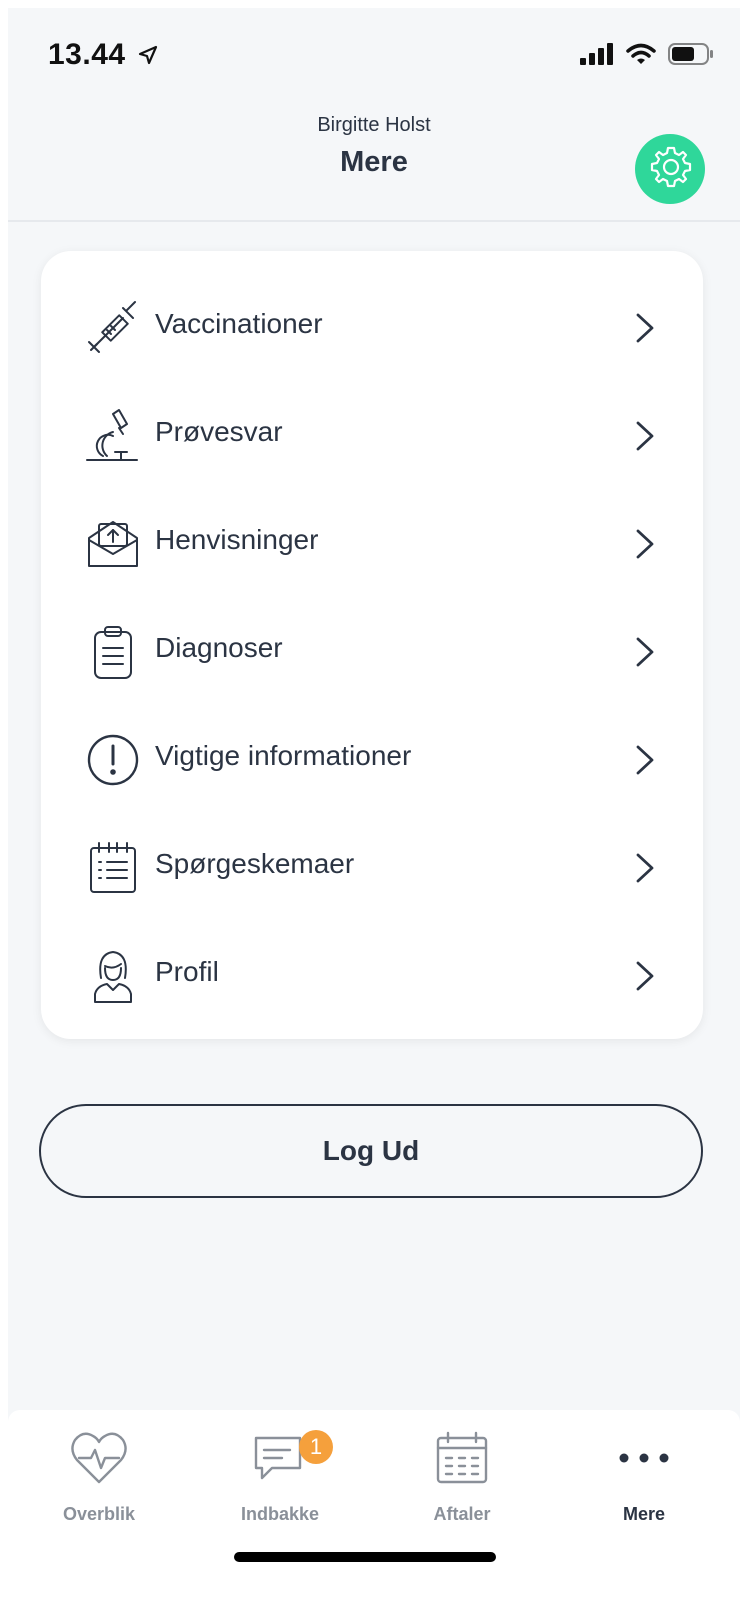 The height and width of the screenshot is (1608, 750). I want to click on menu-item-label: Vaccinationer, so click(239, 323).